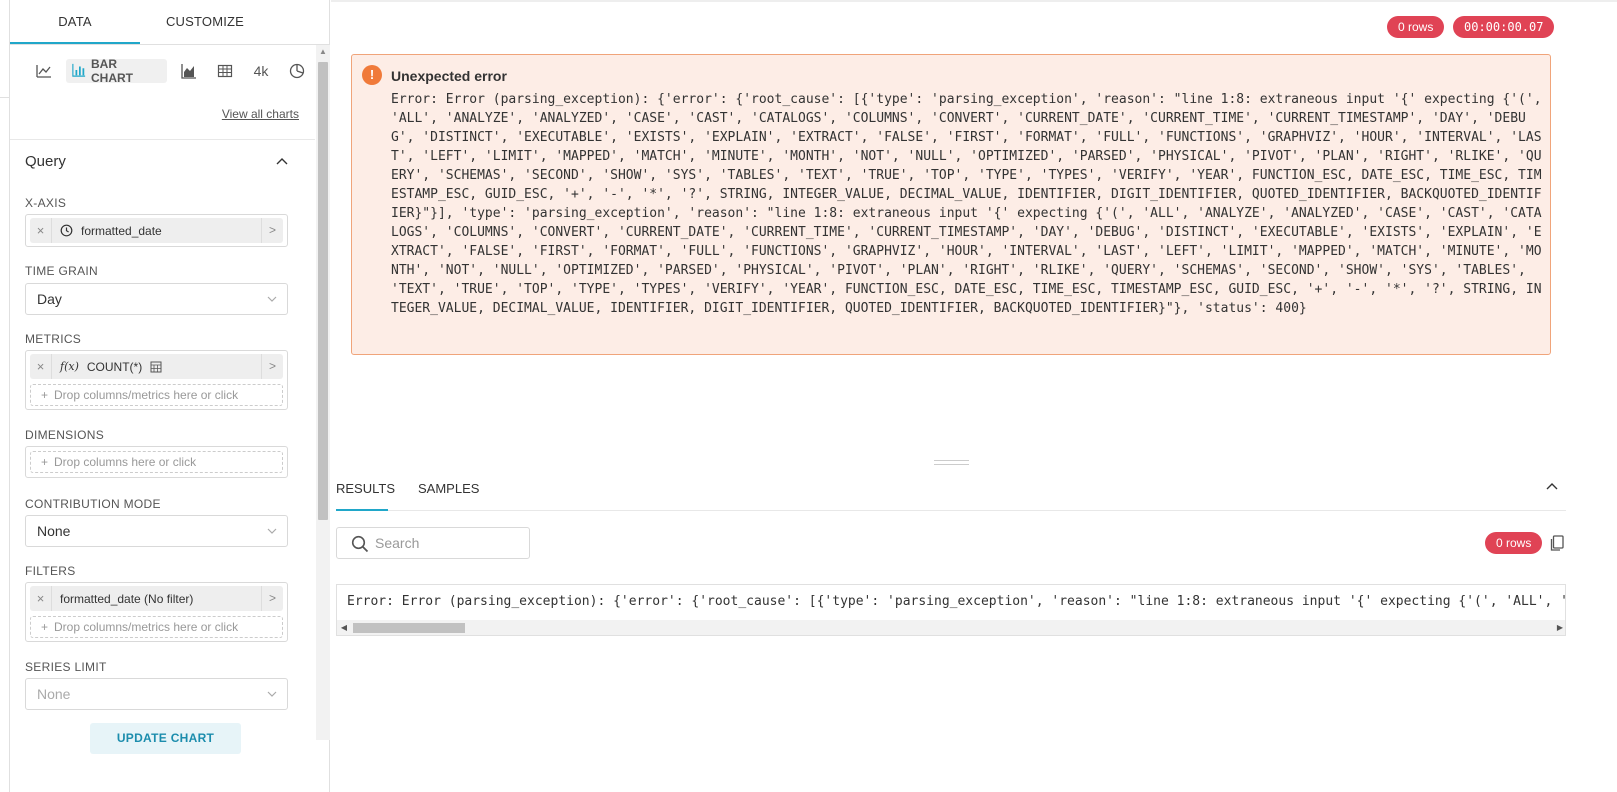 The image size is (1617, 792). What do you see at coordinates (951, 493) in the screenshot?
I see `results-tabs: RESULTS SAMPLES` at bounding box center [951, 493].